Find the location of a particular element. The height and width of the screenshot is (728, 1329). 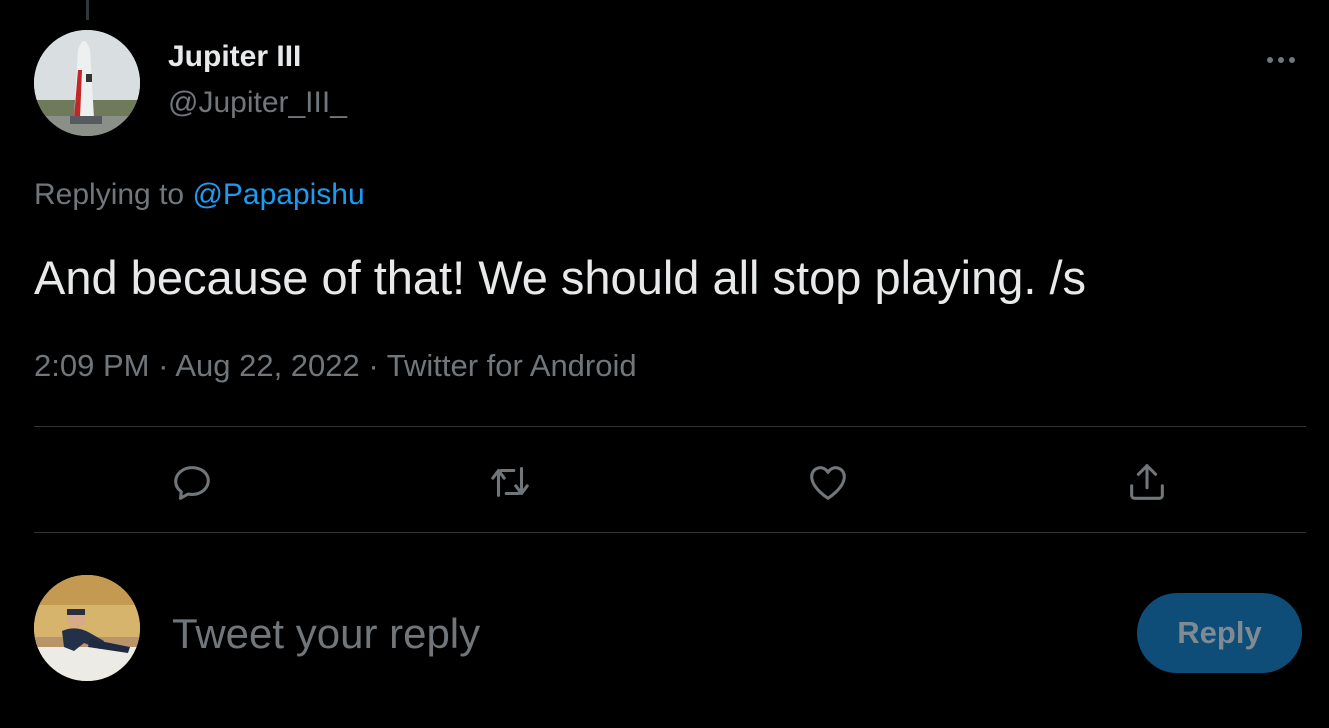

divider-bottom is located at coordinates (670, 532).